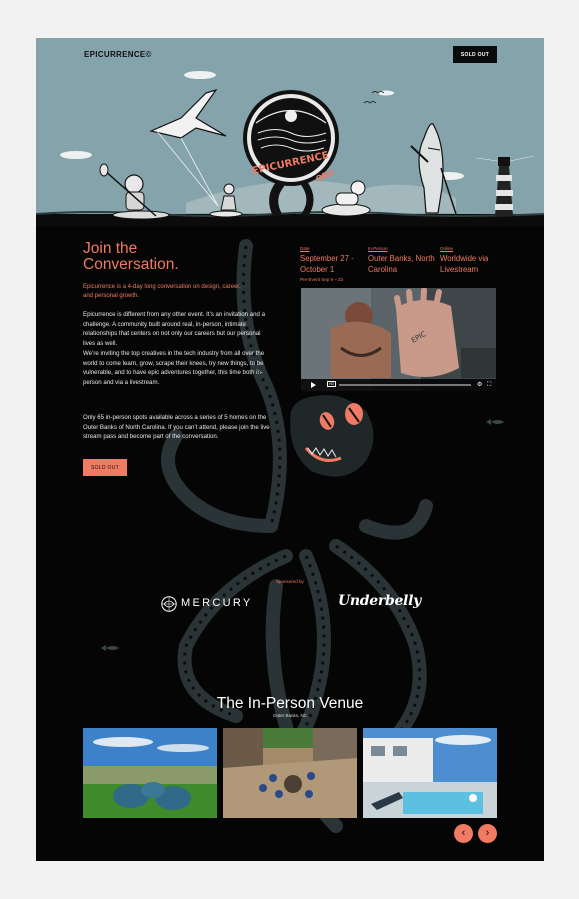 This screenshot has height=899, width=579. I want to click on chevron-right-icon: ›, so click(487, 833).